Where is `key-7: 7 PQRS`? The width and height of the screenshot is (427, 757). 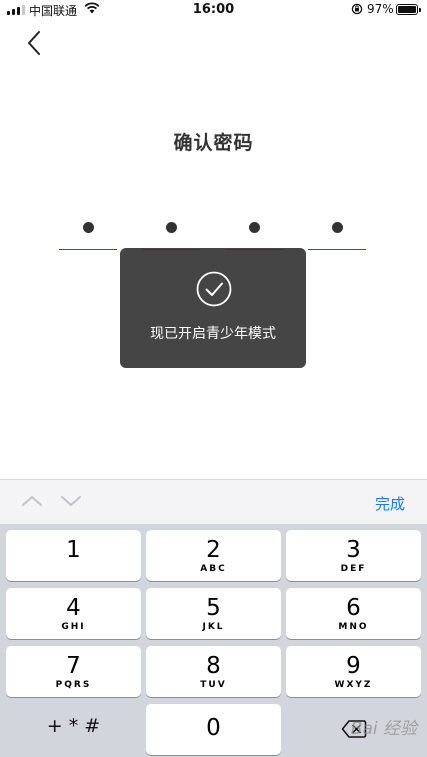 key-7: 7 PQRS is located at coordinates (73, 671).